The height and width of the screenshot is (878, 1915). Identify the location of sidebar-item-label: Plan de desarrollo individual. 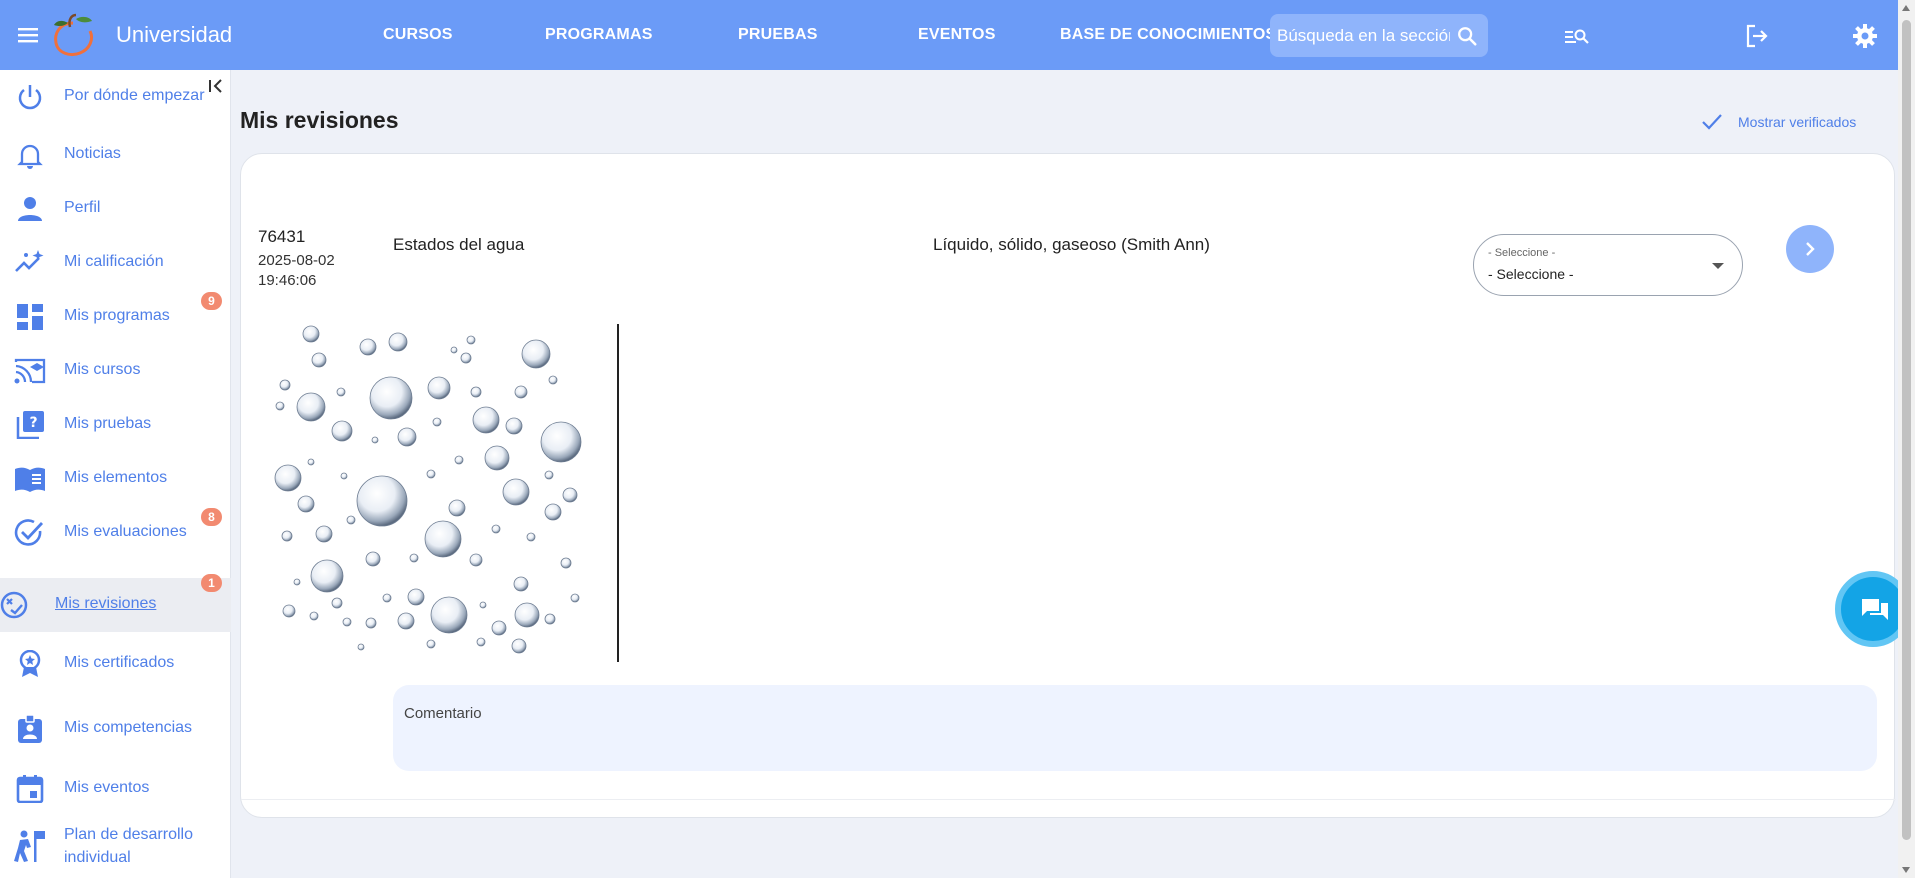
(128, 846).